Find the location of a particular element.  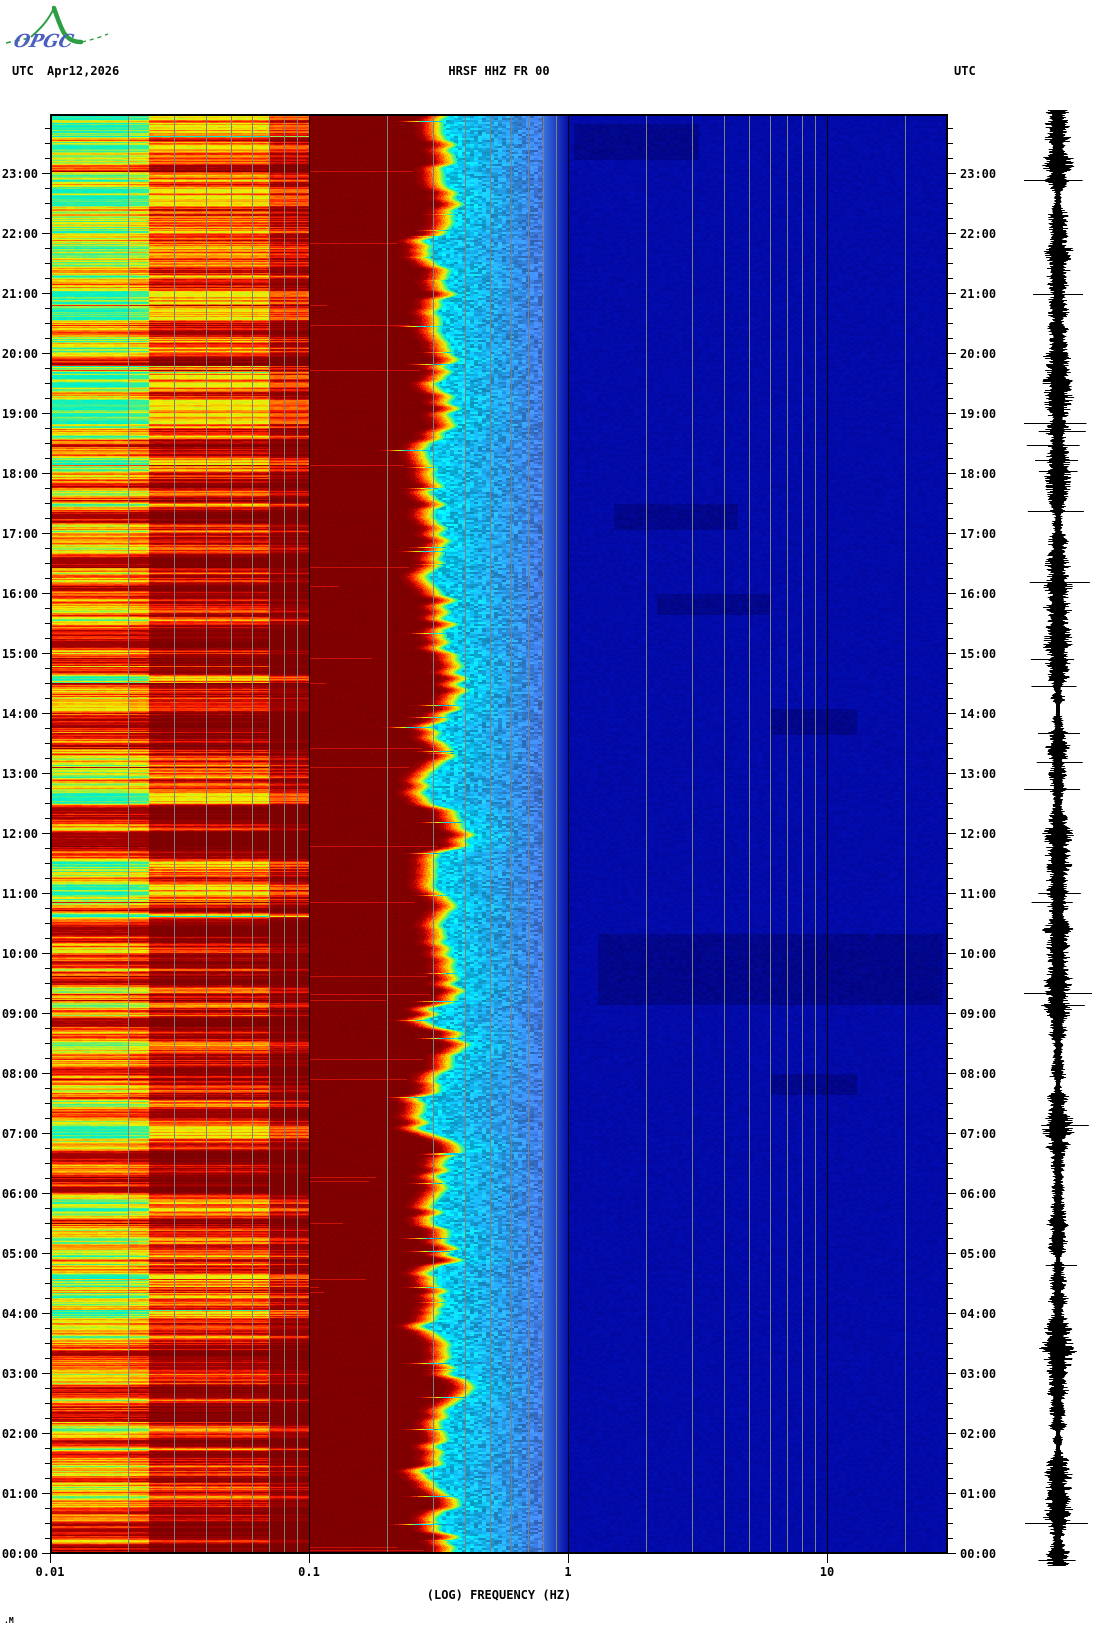

time-label-left: 15:00 is located at coordinates (19, 654).